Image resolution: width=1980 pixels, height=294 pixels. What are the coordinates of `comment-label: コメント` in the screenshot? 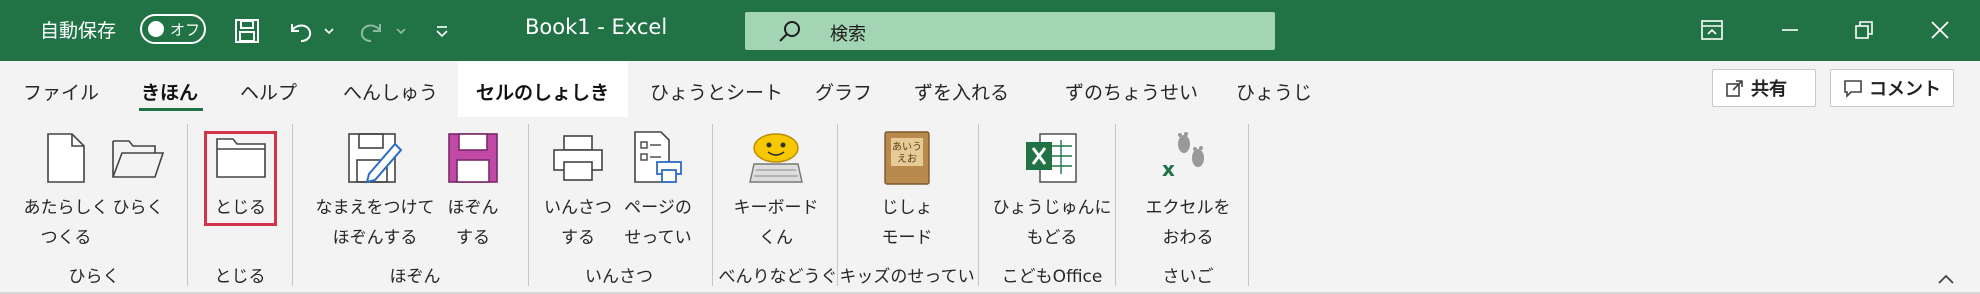 It's located at (1905, 89).